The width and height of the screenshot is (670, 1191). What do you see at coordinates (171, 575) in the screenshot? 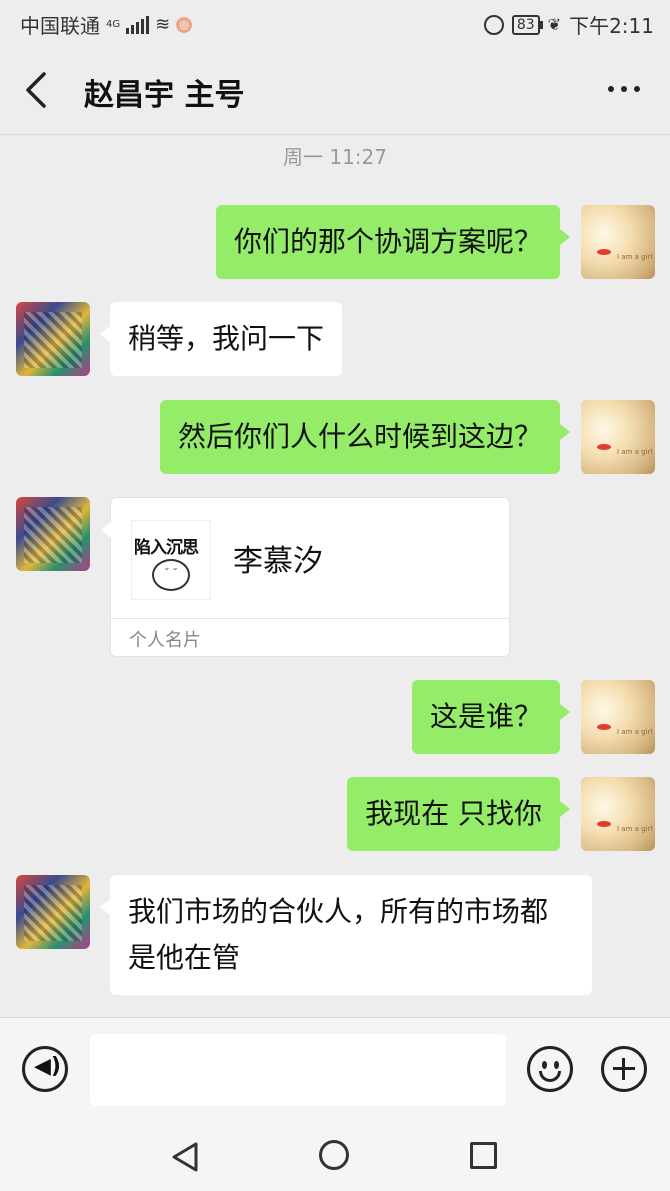
I see `thinking-face-icon: ˘ ˘` at bounding box center [171, 575].